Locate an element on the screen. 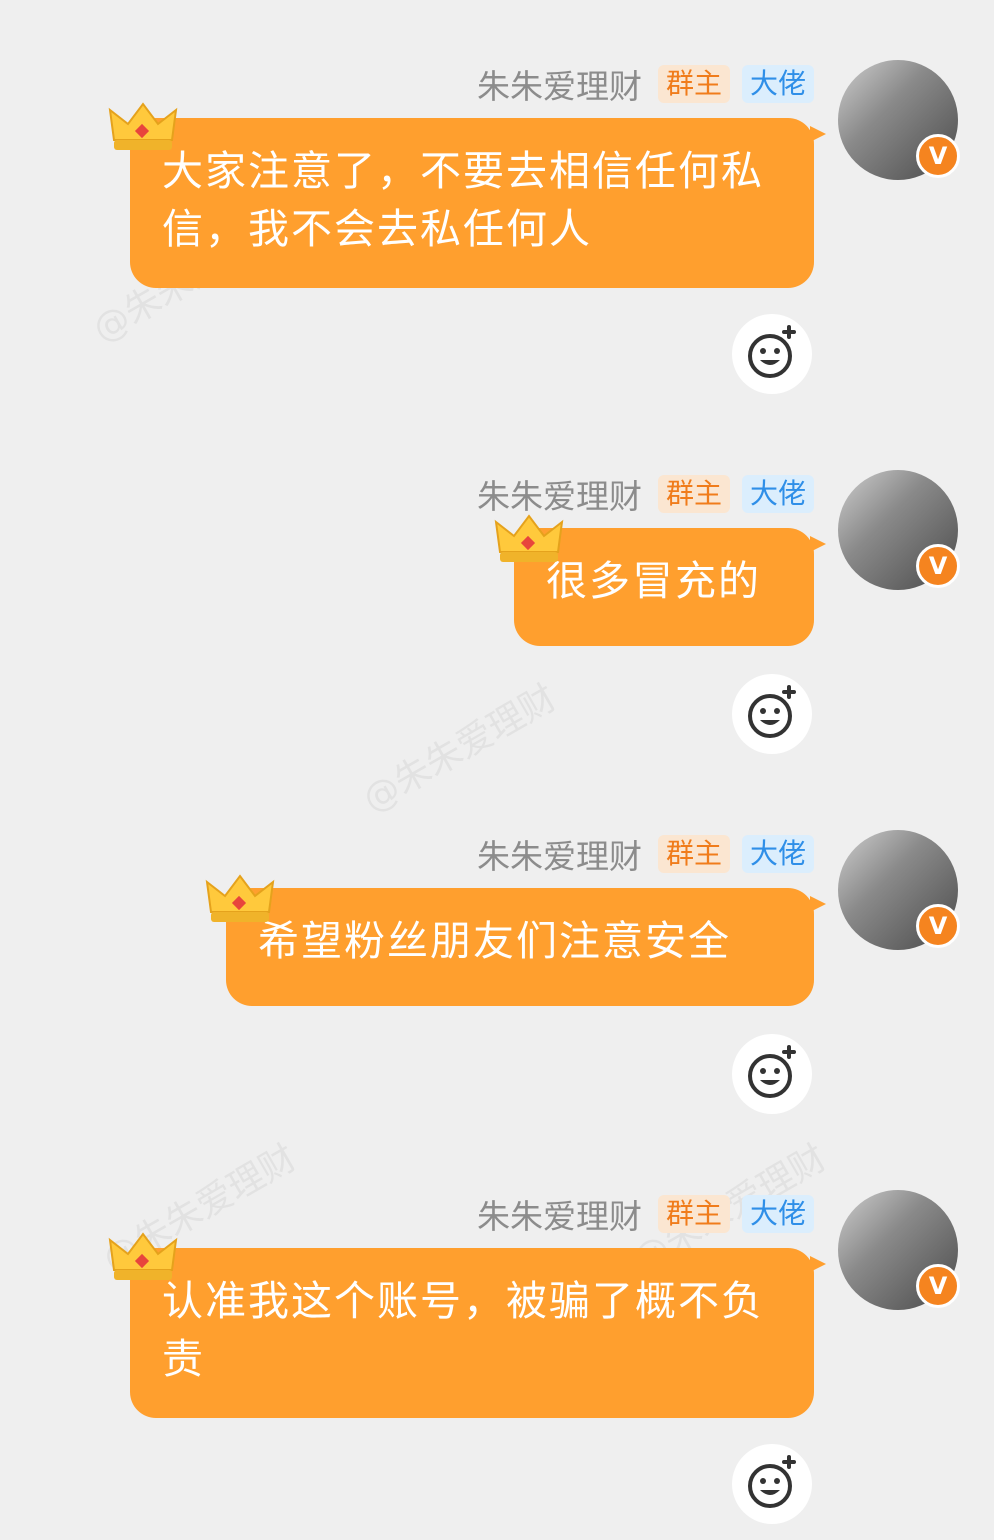 This screenshot has width=994, height=1540. message-text: 很多冒充的 is located at coordinates (653, 581).